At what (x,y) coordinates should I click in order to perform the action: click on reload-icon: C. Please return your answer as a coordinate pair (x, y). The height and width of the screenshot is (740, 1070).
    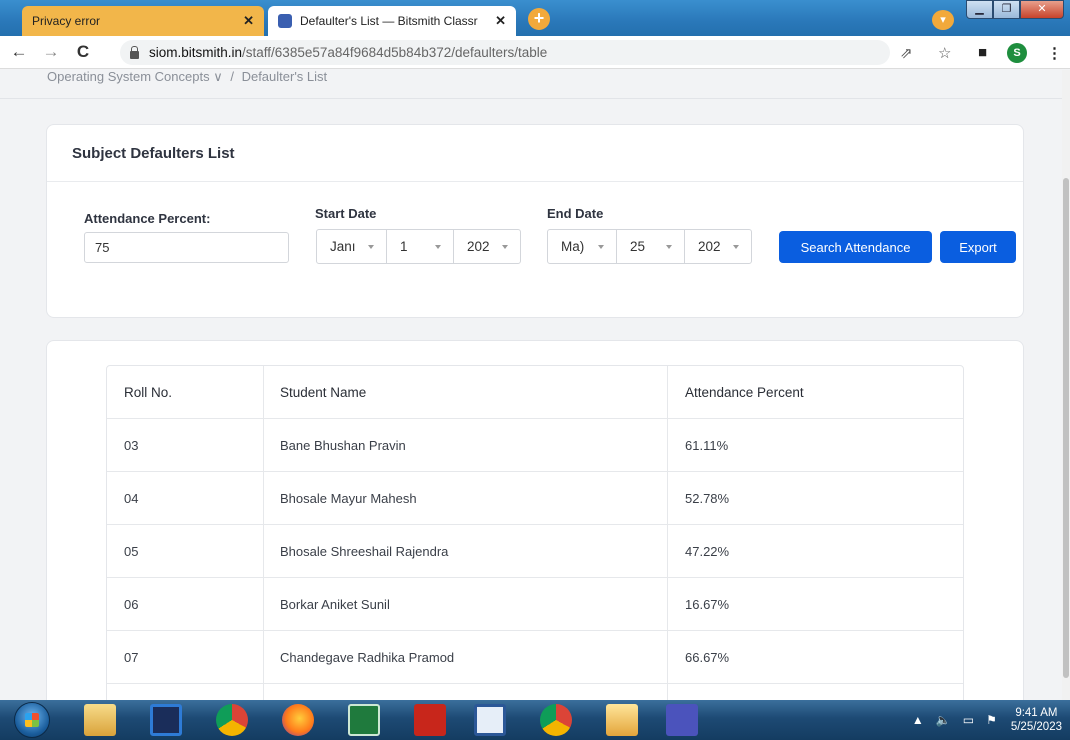
    Looking at the image, I should click on (83, 52).